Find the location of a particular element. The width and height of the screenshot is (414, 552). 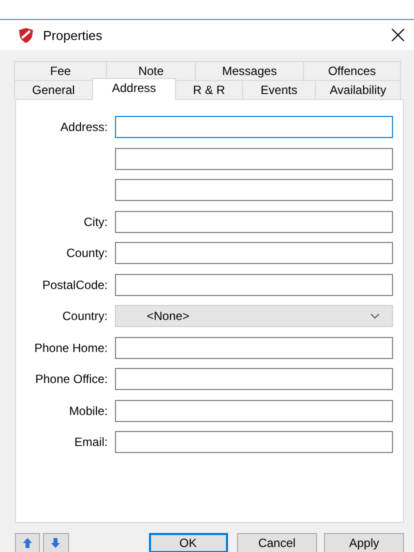

tab: Availability is located at coordinates (358, 89).